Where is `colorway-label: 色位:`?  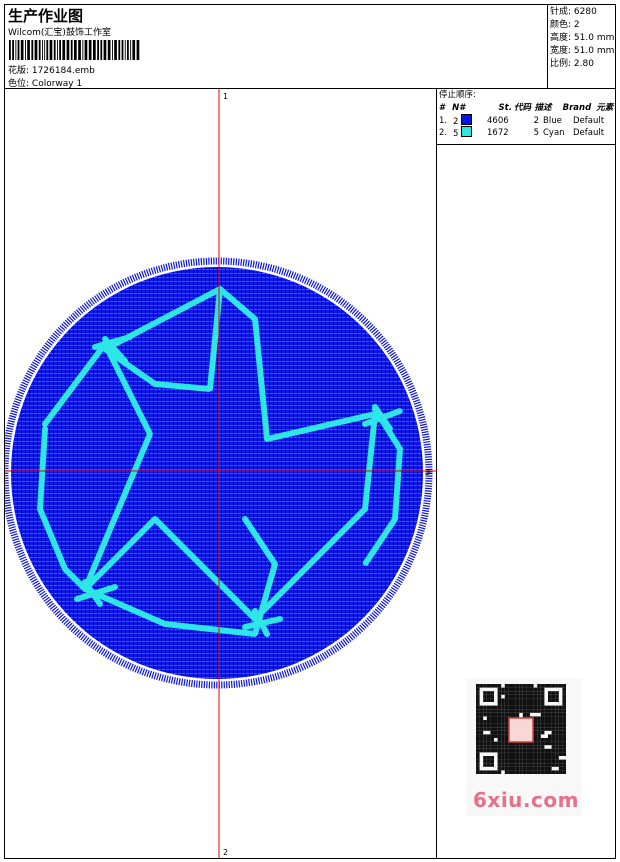 colorway-label: 色位: is located at coordinates (19, 84).